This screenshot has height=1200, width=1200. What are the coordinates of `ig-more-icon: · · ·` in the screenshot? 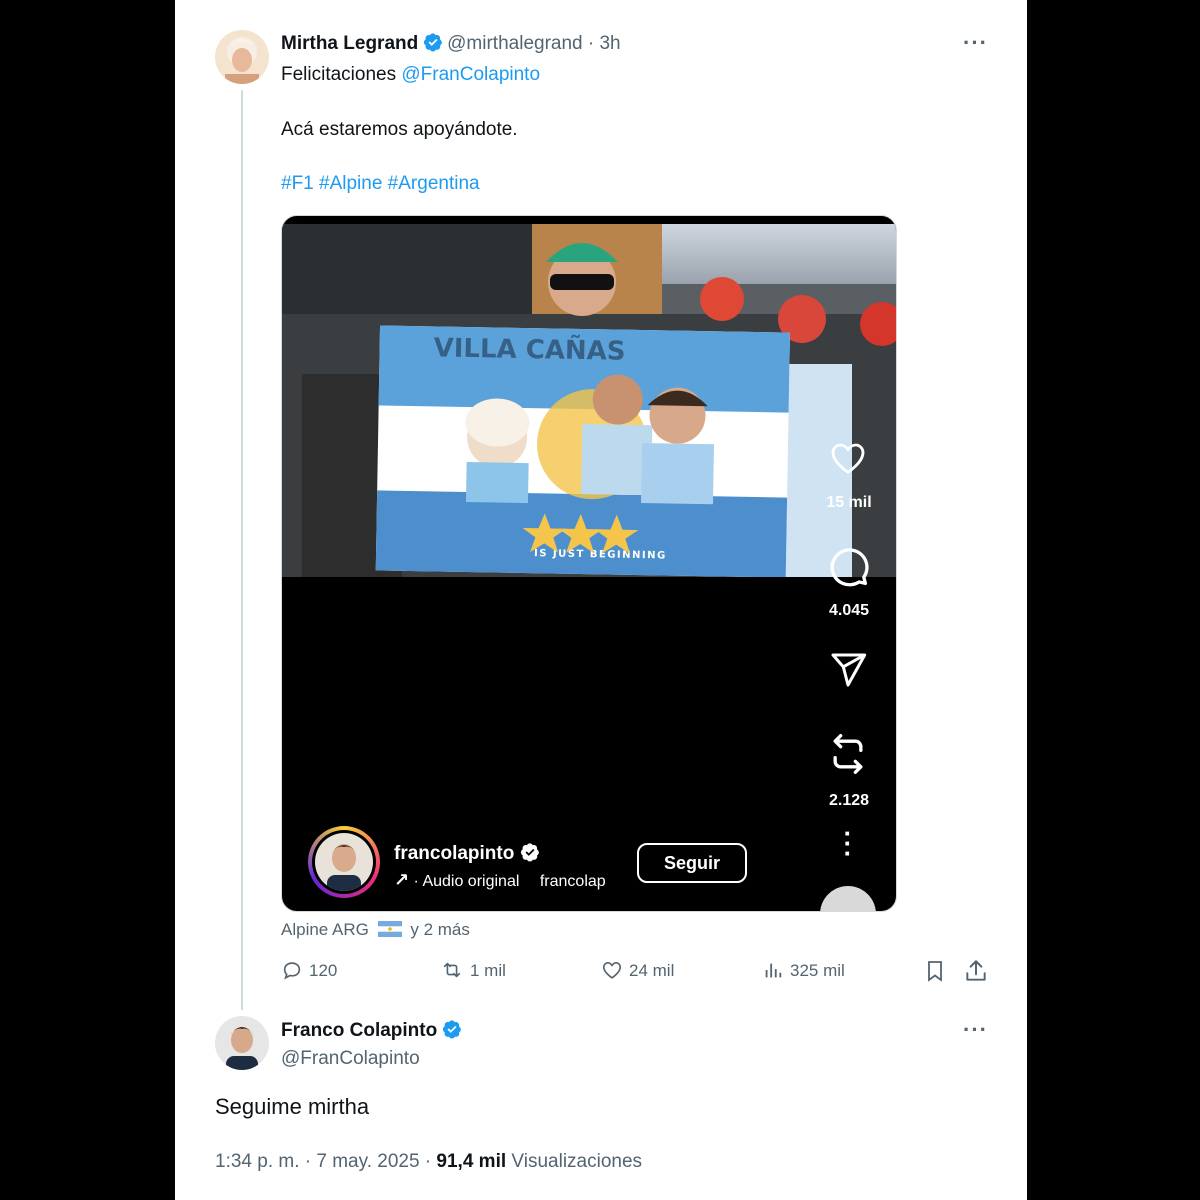 It's located at (848, 843).